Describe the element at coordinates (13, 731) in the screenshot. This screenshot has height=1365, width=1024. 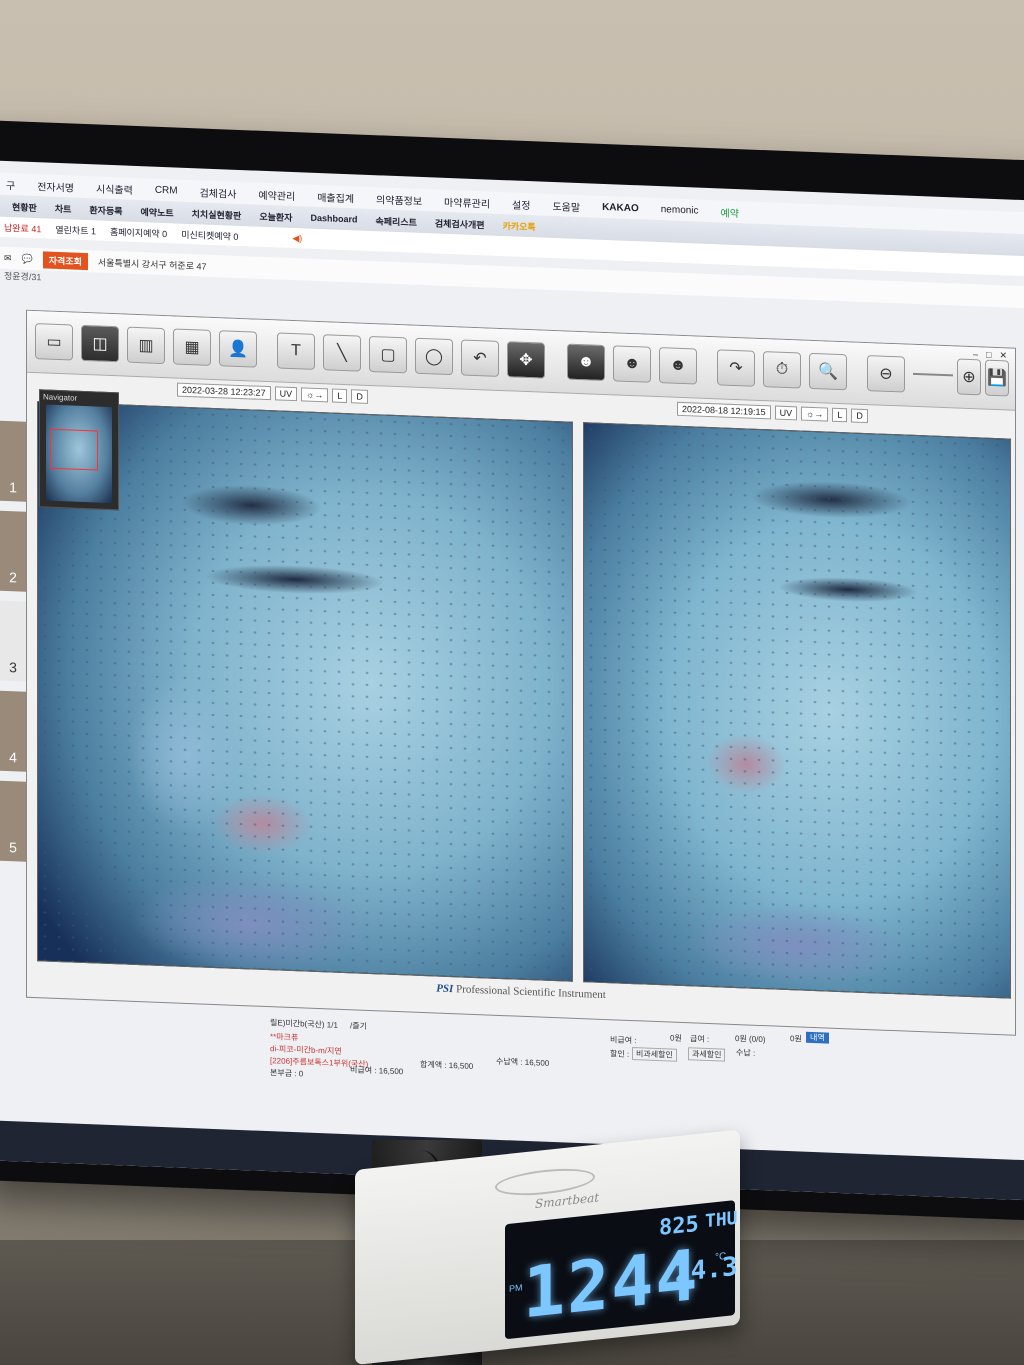
I see `side-tab: 4` at that location.